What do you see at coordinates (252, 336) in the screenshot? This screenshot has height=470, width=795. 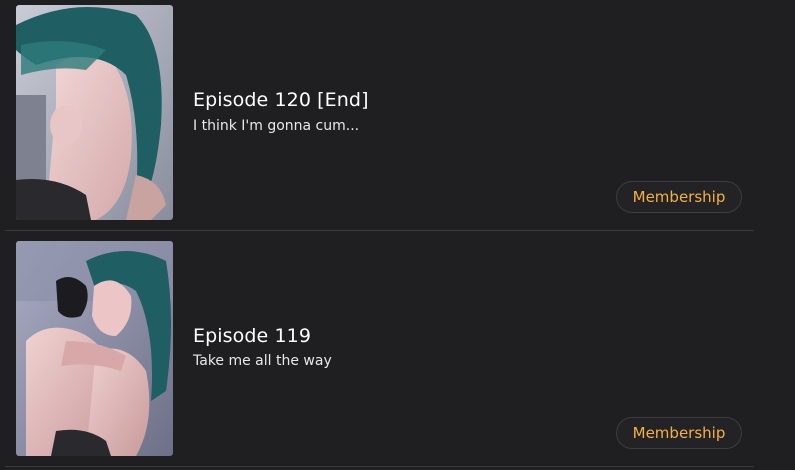 I see `episode-title: Episode 119` at bounding box center [252, 336].